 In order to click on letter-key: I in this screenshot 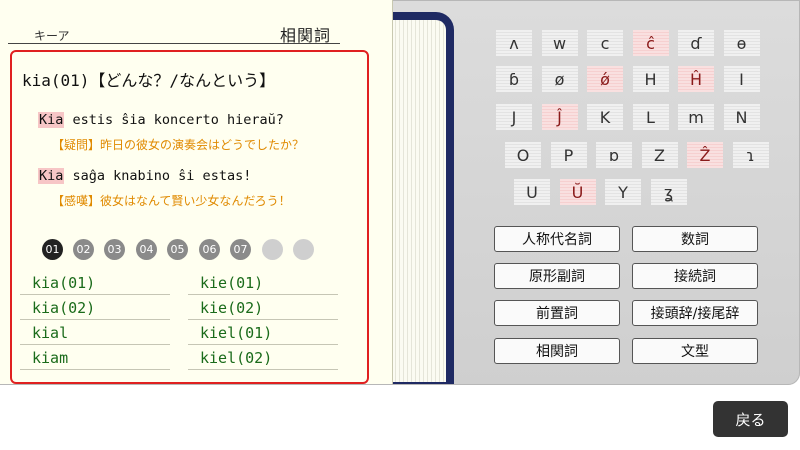, I will do `click(741, 79)`.